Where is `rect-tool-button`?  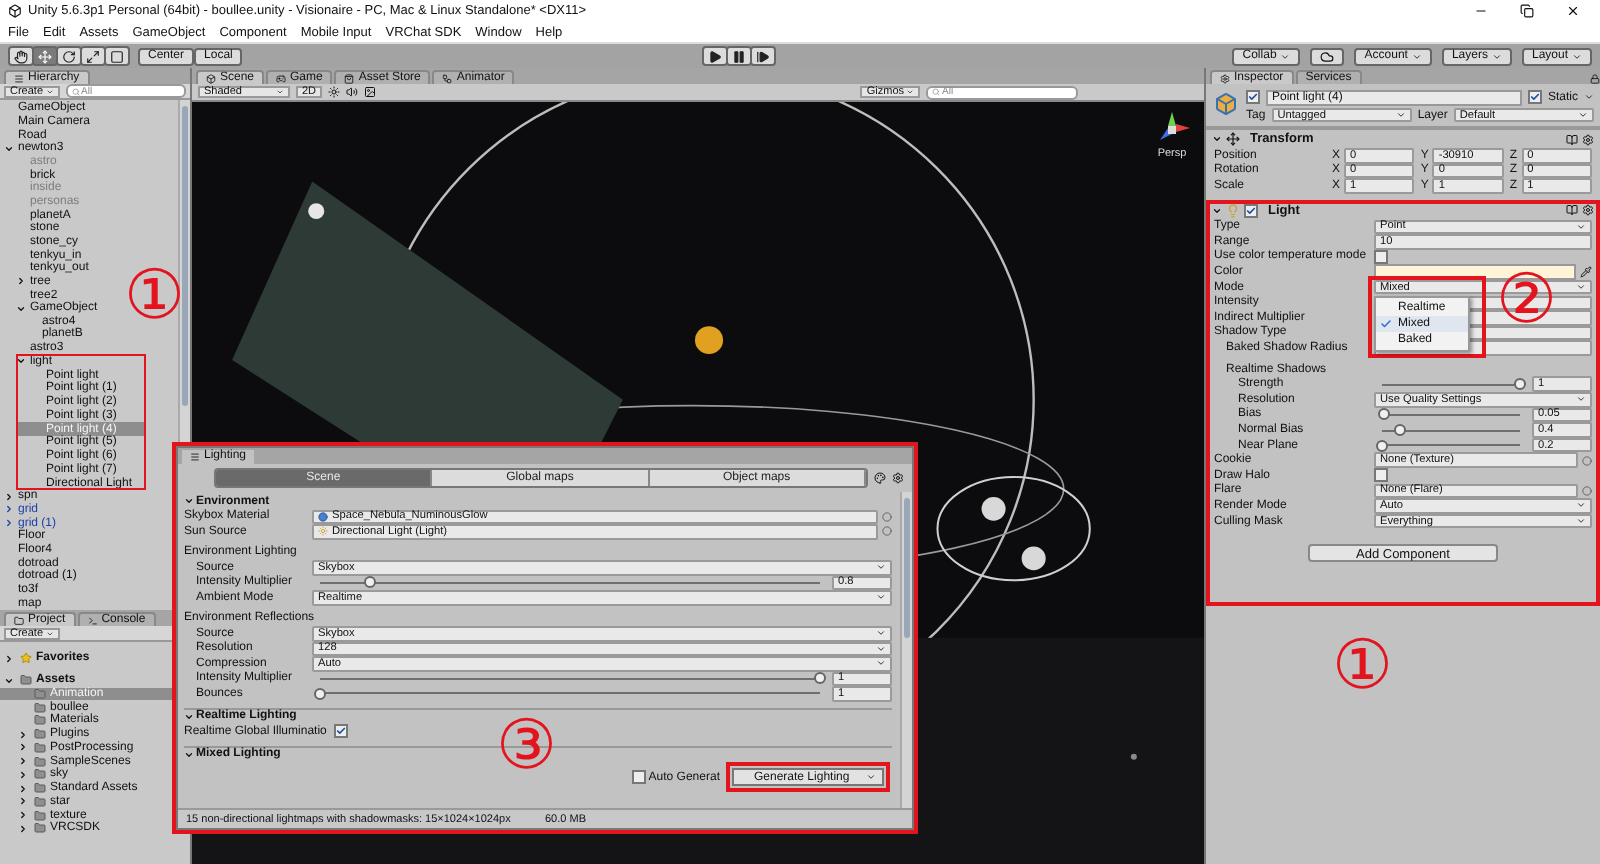 rect-tool-button is located at coordinates (117, 56).